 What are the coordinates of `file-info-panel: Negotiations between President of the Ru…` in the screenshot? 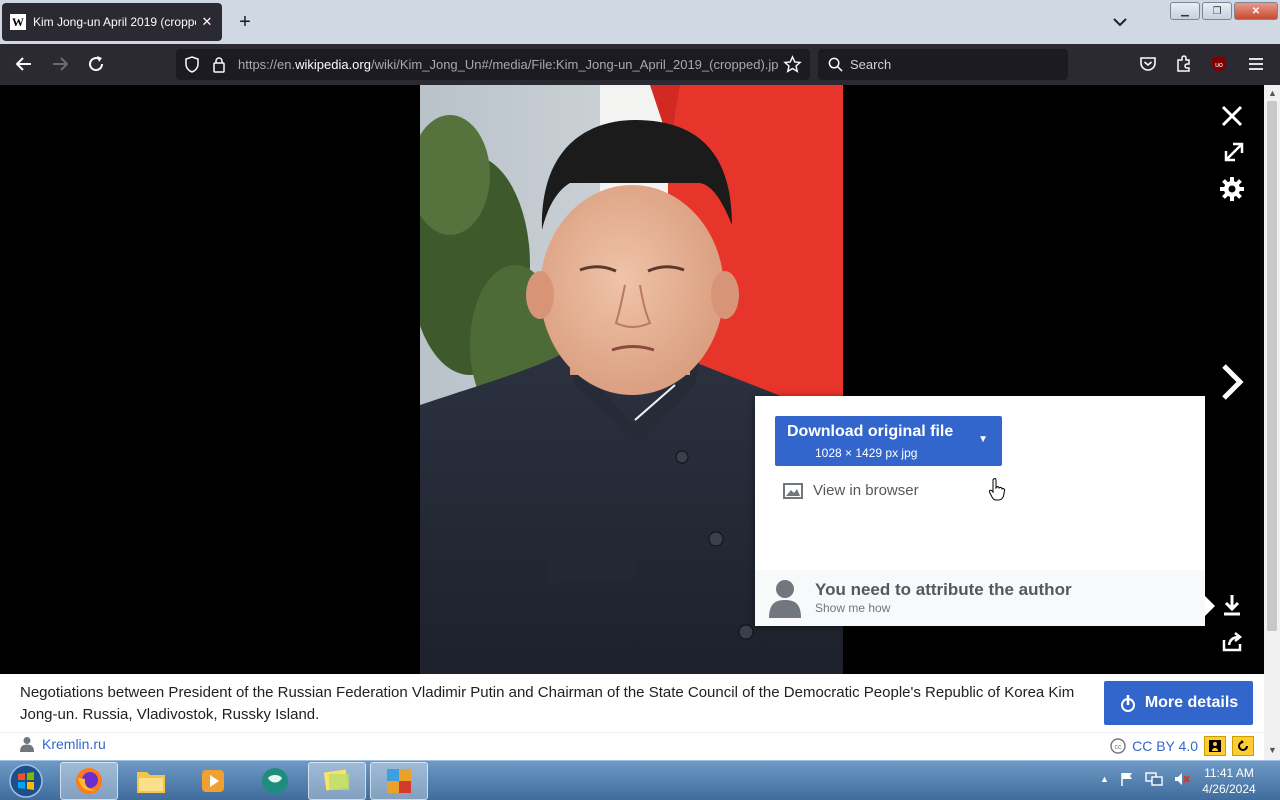 It's located at (632, 717).